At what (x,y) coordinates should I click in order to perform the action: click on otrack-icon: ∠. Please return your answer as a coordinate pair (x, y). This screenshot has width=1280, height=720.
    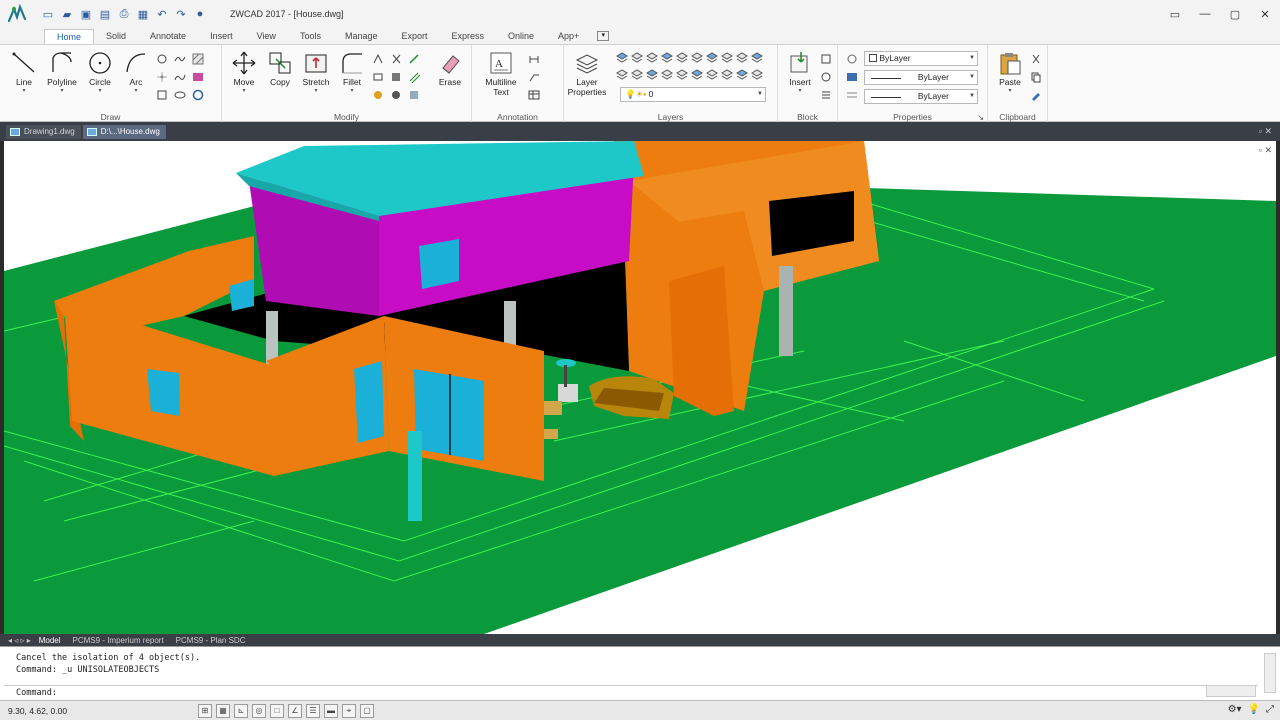
    Looking at the image, I should click on (295, 710).